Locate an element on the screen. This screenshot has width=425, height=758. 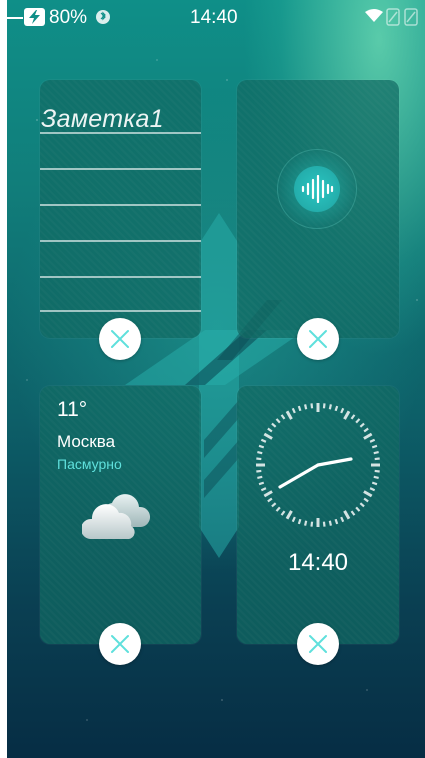
remove-weather-widget-button is located at coordinates (120, 644).